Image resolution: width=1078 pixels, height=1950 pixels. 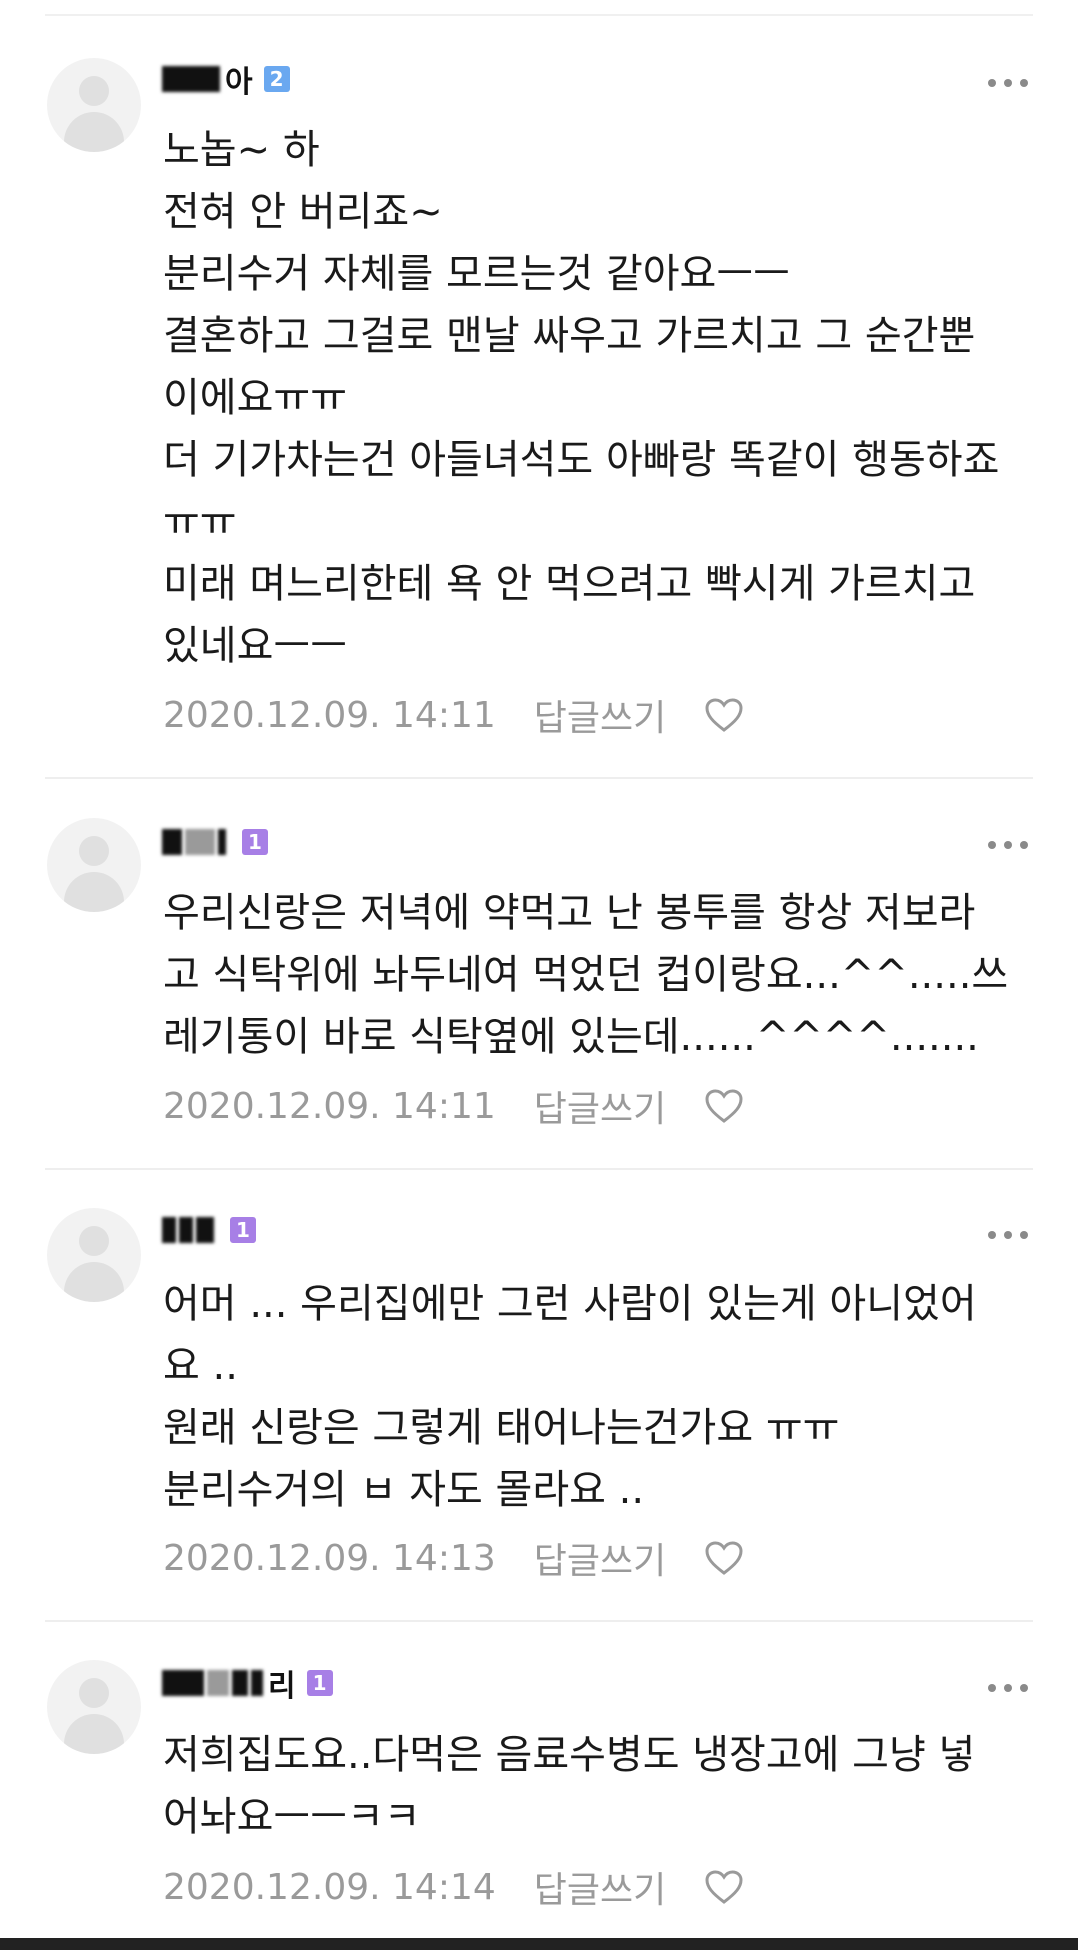 I want to click on comment-line: ㅠㅠ, so click(x=200, y=522).